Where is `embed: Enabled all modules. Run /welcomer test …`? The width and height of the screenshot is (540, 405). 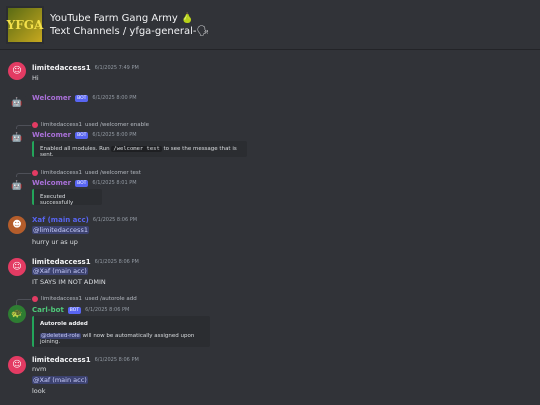 embed: Enabled all modules. Run /welcomer test … is located at coordinates (139, 149).